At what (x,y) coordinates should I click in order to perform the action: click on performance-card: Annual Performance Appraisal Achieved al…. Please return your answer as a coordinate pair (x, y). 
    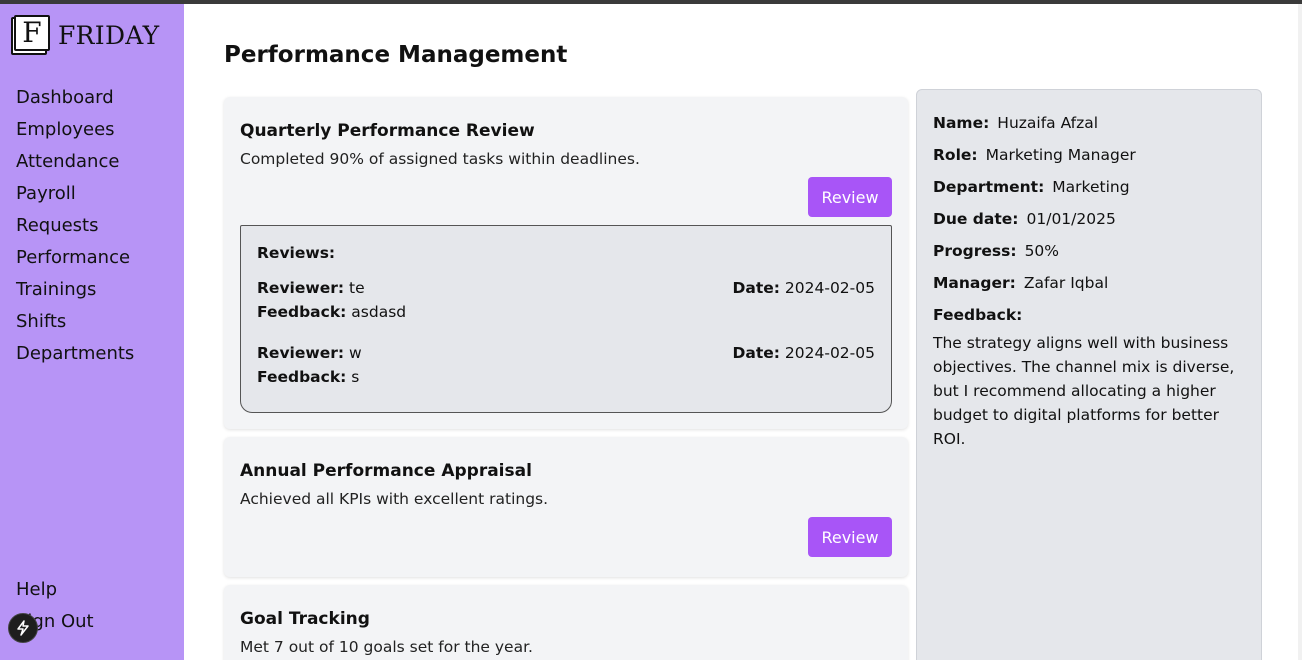
    Looking at the image, I should click on (566, 507).